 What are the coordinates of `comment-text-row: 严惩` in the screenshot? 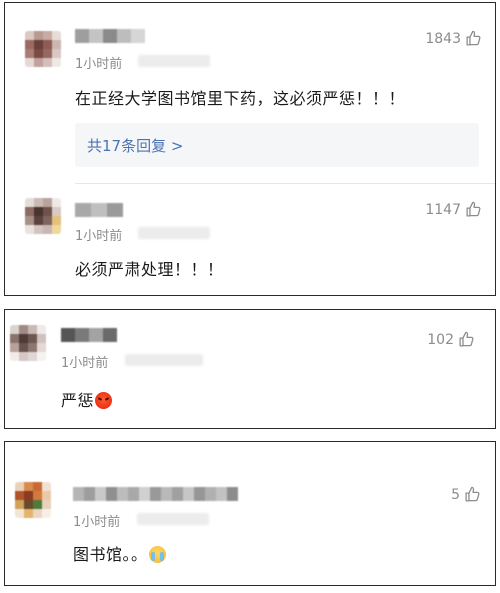 It's located at (87, 399).